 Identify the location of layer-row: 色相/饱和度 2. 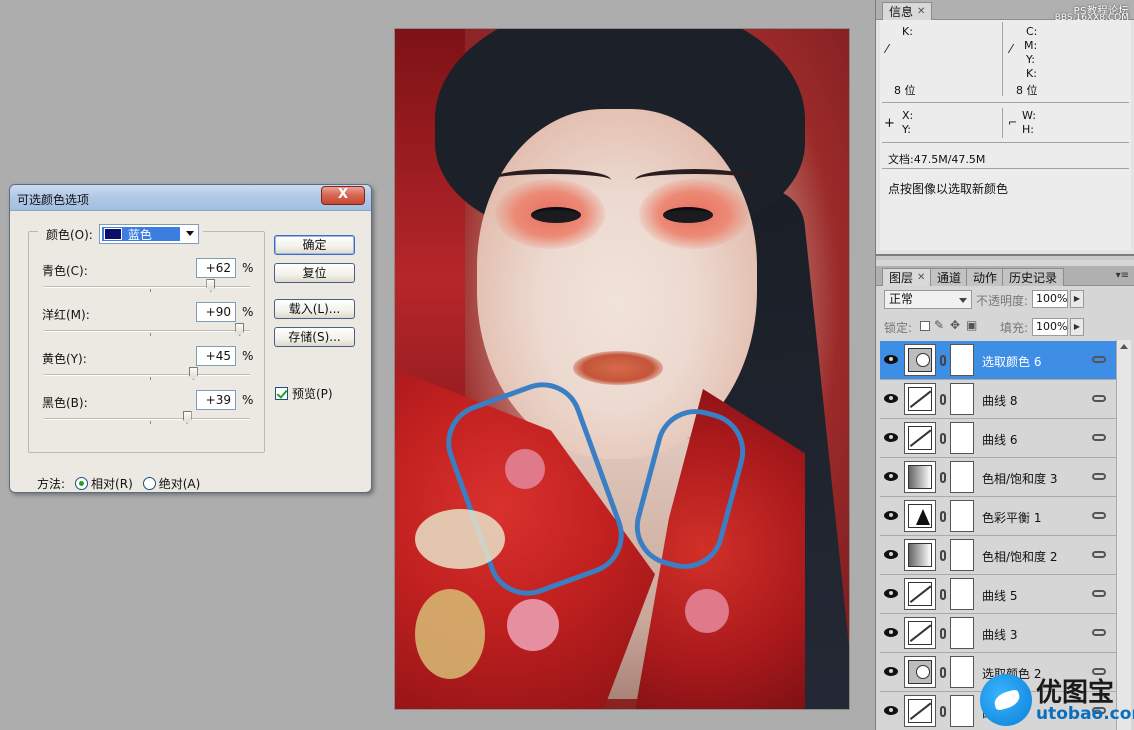
(998, 555).